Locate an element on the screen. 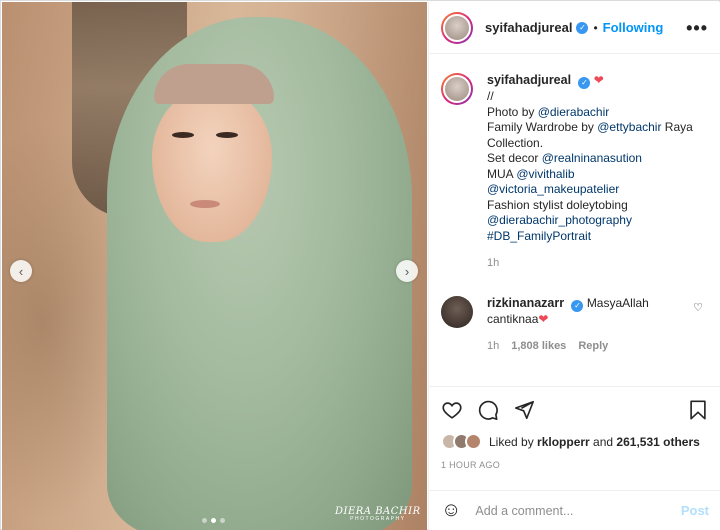 This screenshot has height=530, width=720. action-icons is located at coordinates (575, 410).